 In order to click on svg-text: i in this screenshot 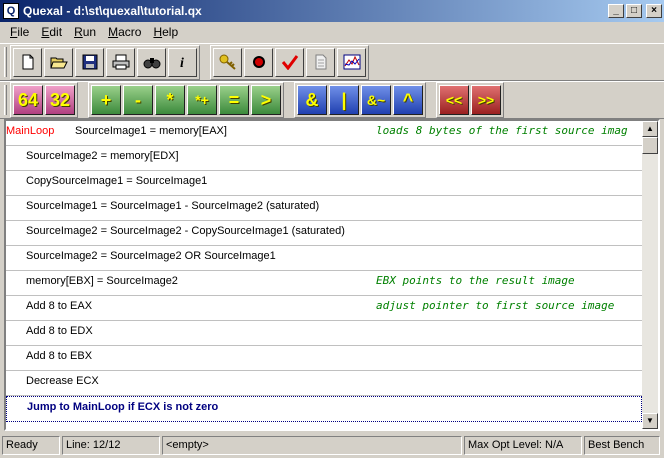, I will do `click(182, 63)`.